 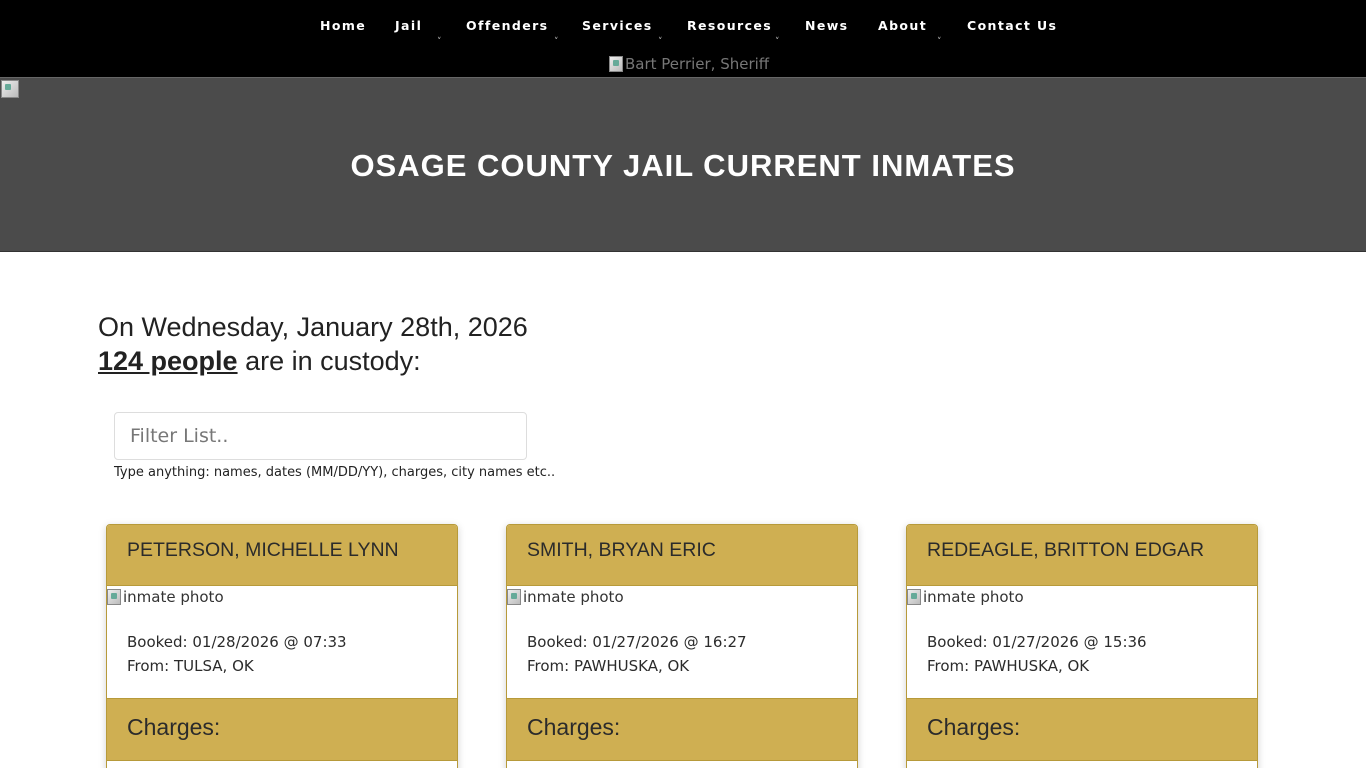 I want to click on nav-item-services: Services, so click(x=617, y=27).